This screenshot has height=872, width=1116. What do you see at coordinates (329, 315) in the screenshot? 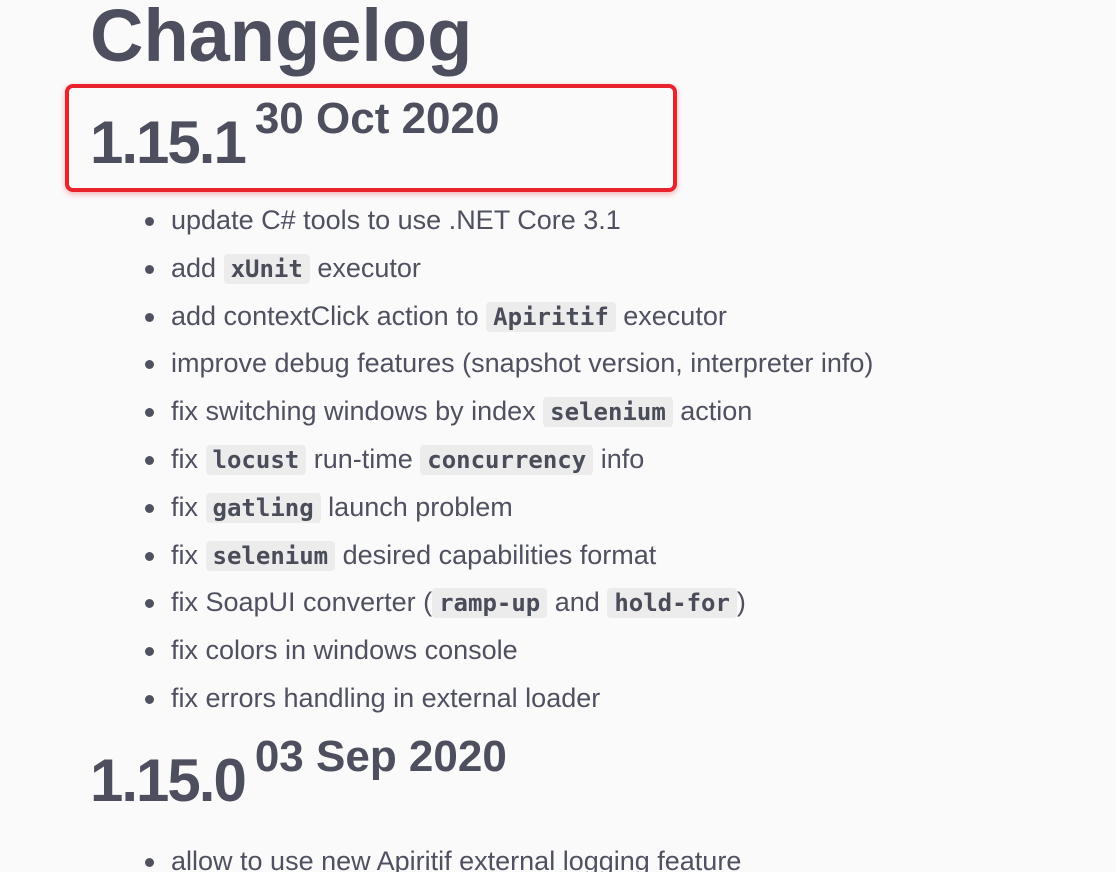
I see `change-text: add contextClick action to` at bounding box center [329, 315].